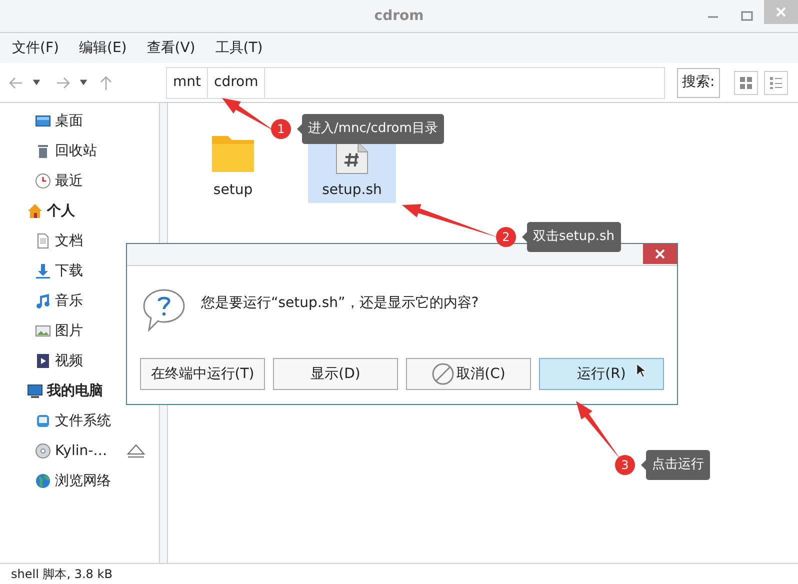 The image size is (798, 584). Describe the element at coordinates (233, 159) in the screenshot. I see `file-item: setup` at that location.